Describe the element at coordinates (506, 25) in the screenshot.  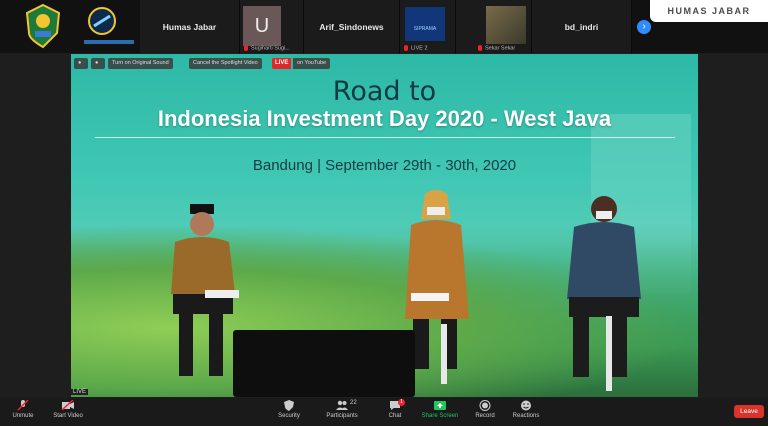
I see `participant-photo` at that location.